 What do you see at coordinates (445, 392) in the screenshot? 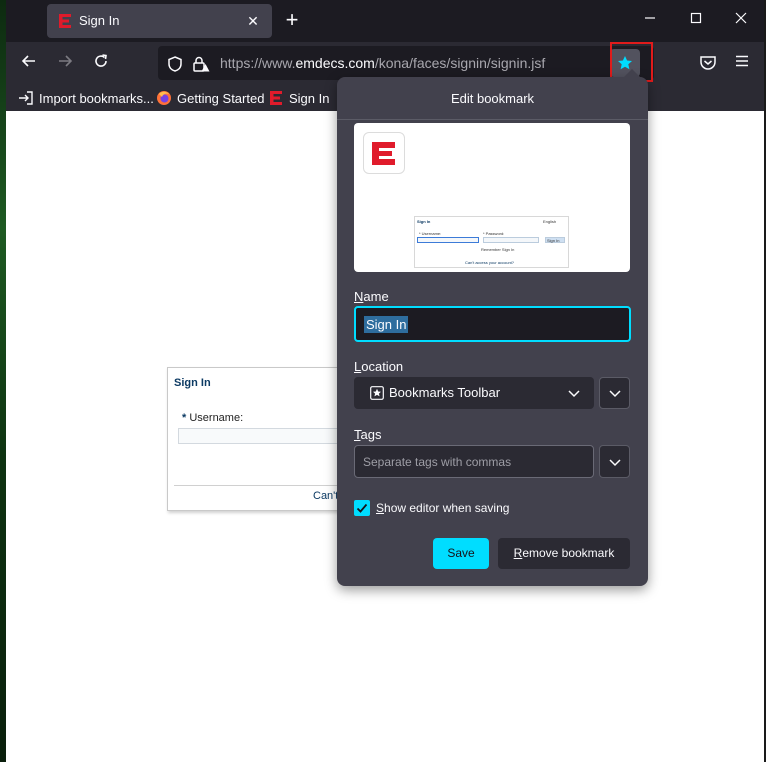
I see `location-value: Bookmarks Toolbar` at bounding box center [445, 392].